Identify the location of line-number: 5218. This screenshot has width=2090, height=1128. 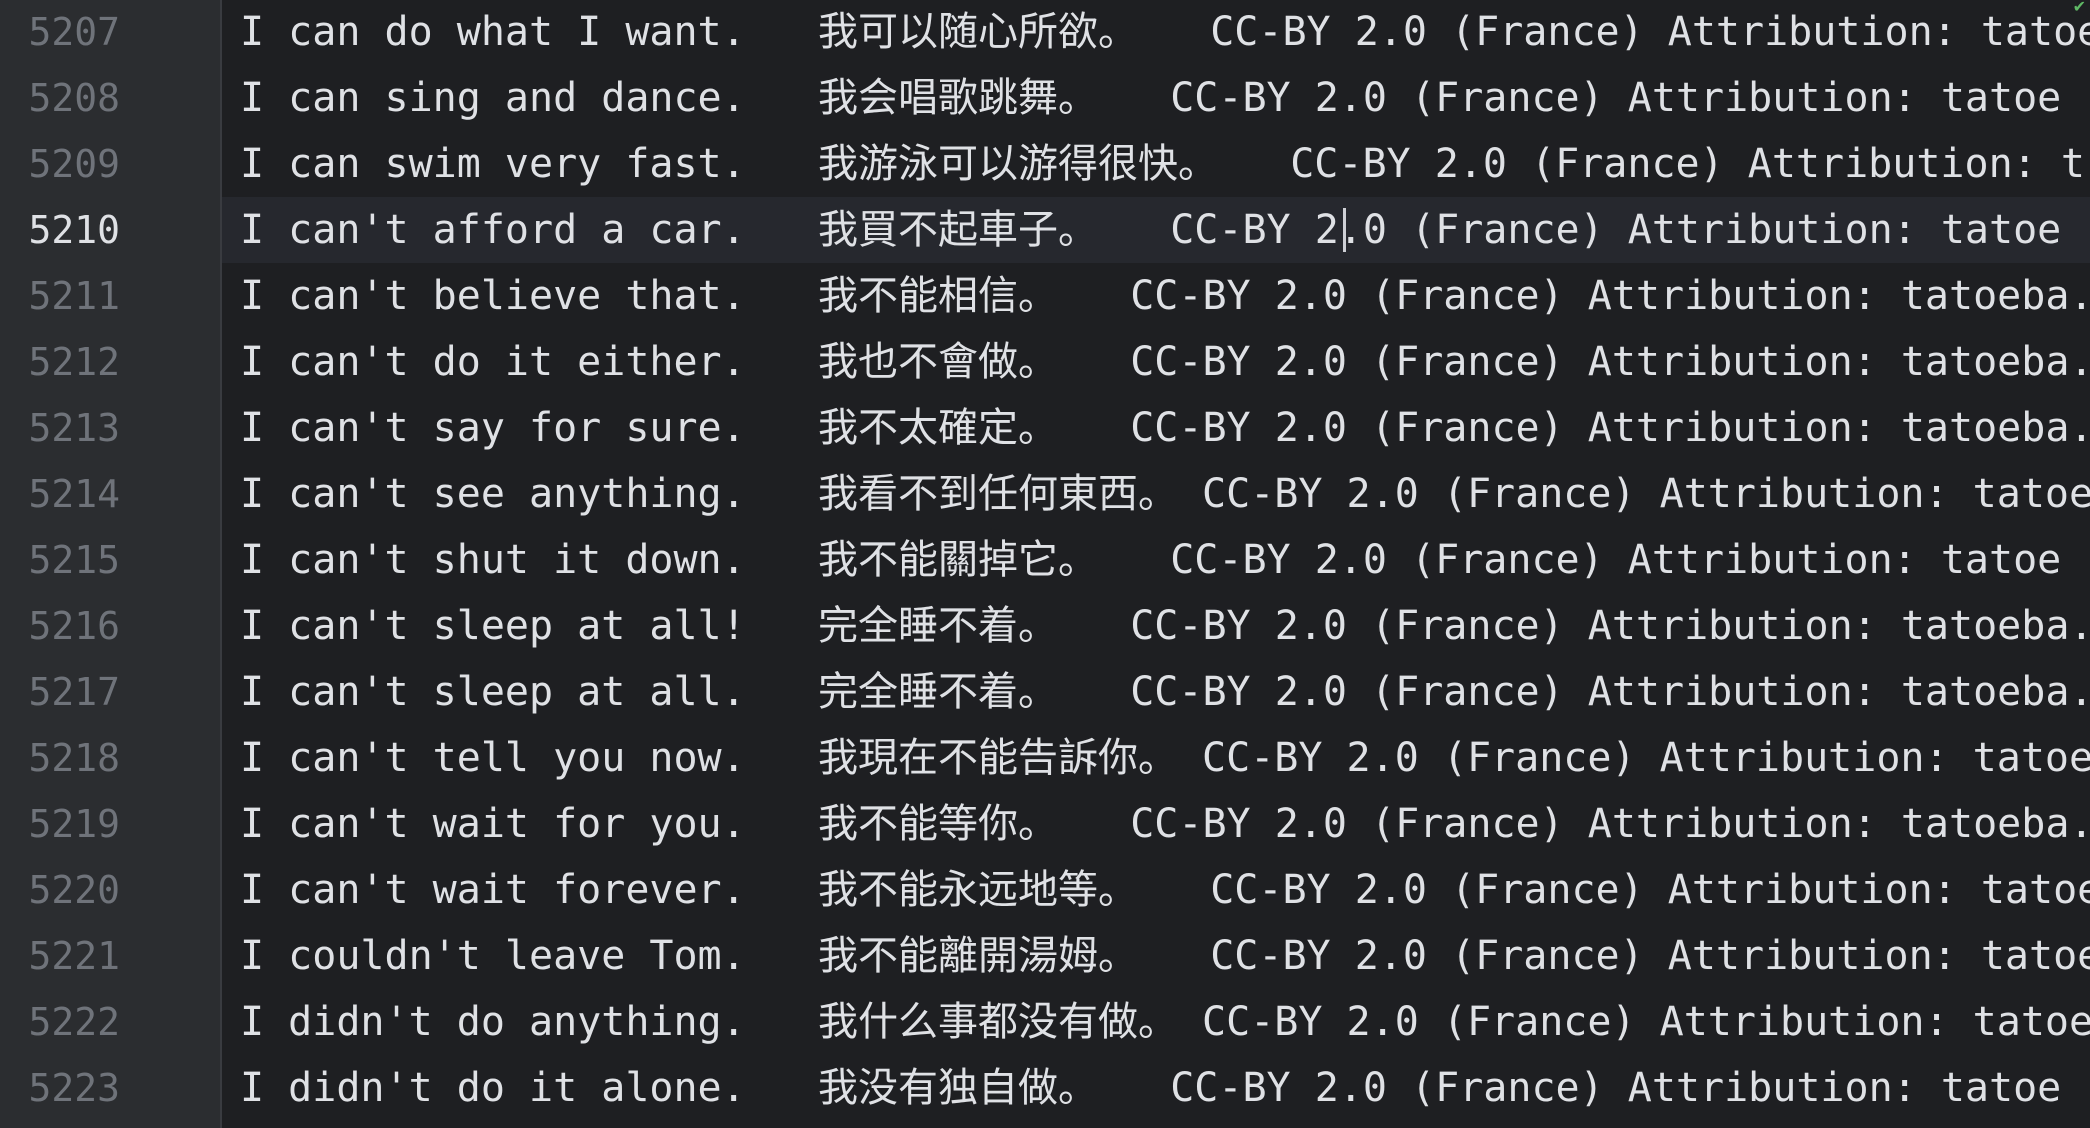
(60, 758).